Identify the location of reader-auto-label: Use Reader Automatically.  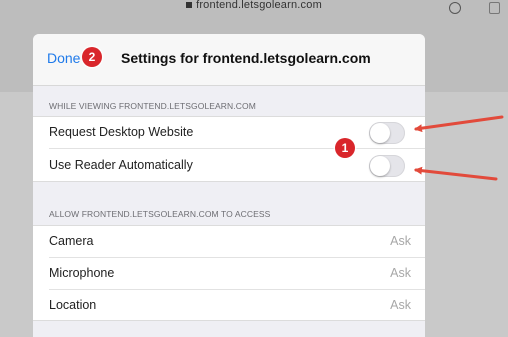
(121, 165).